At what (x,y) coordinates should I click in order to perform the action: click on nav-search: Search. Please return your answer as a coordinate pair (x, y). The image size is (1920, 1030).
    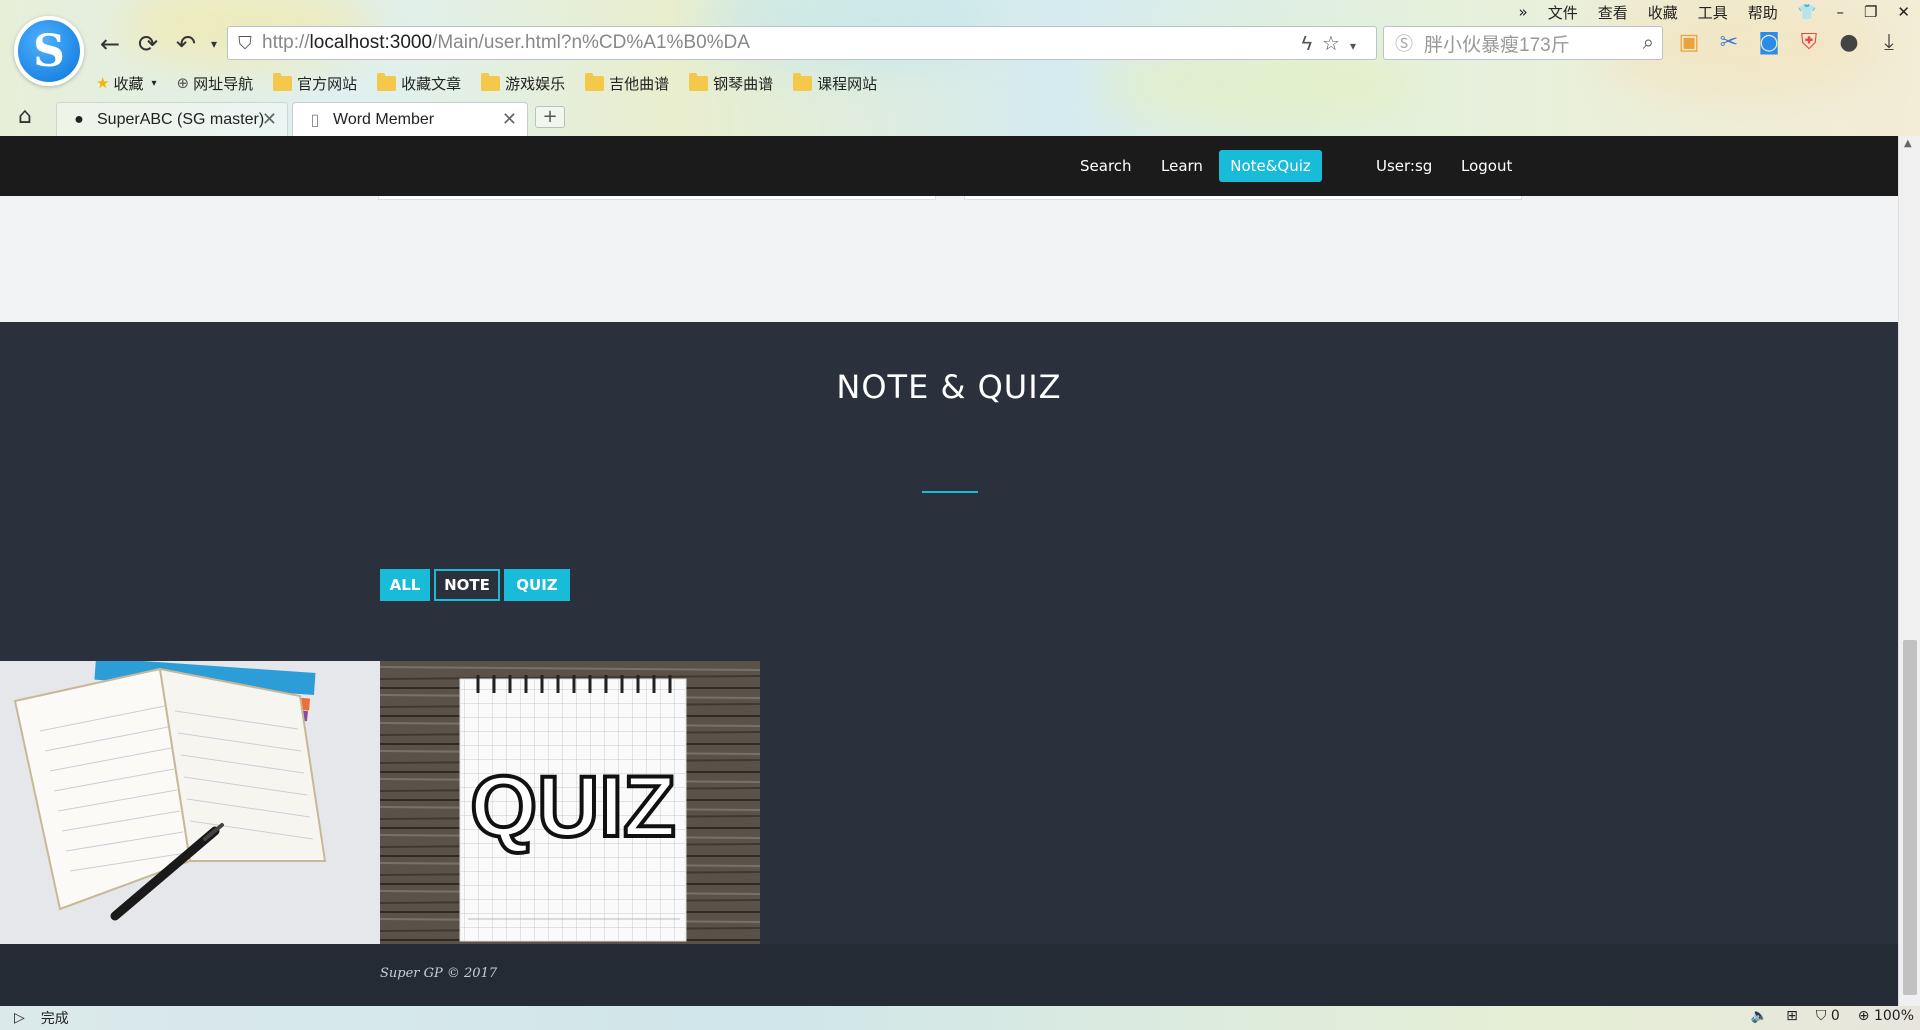
    Looking at the image, I should click on (1106, 166).